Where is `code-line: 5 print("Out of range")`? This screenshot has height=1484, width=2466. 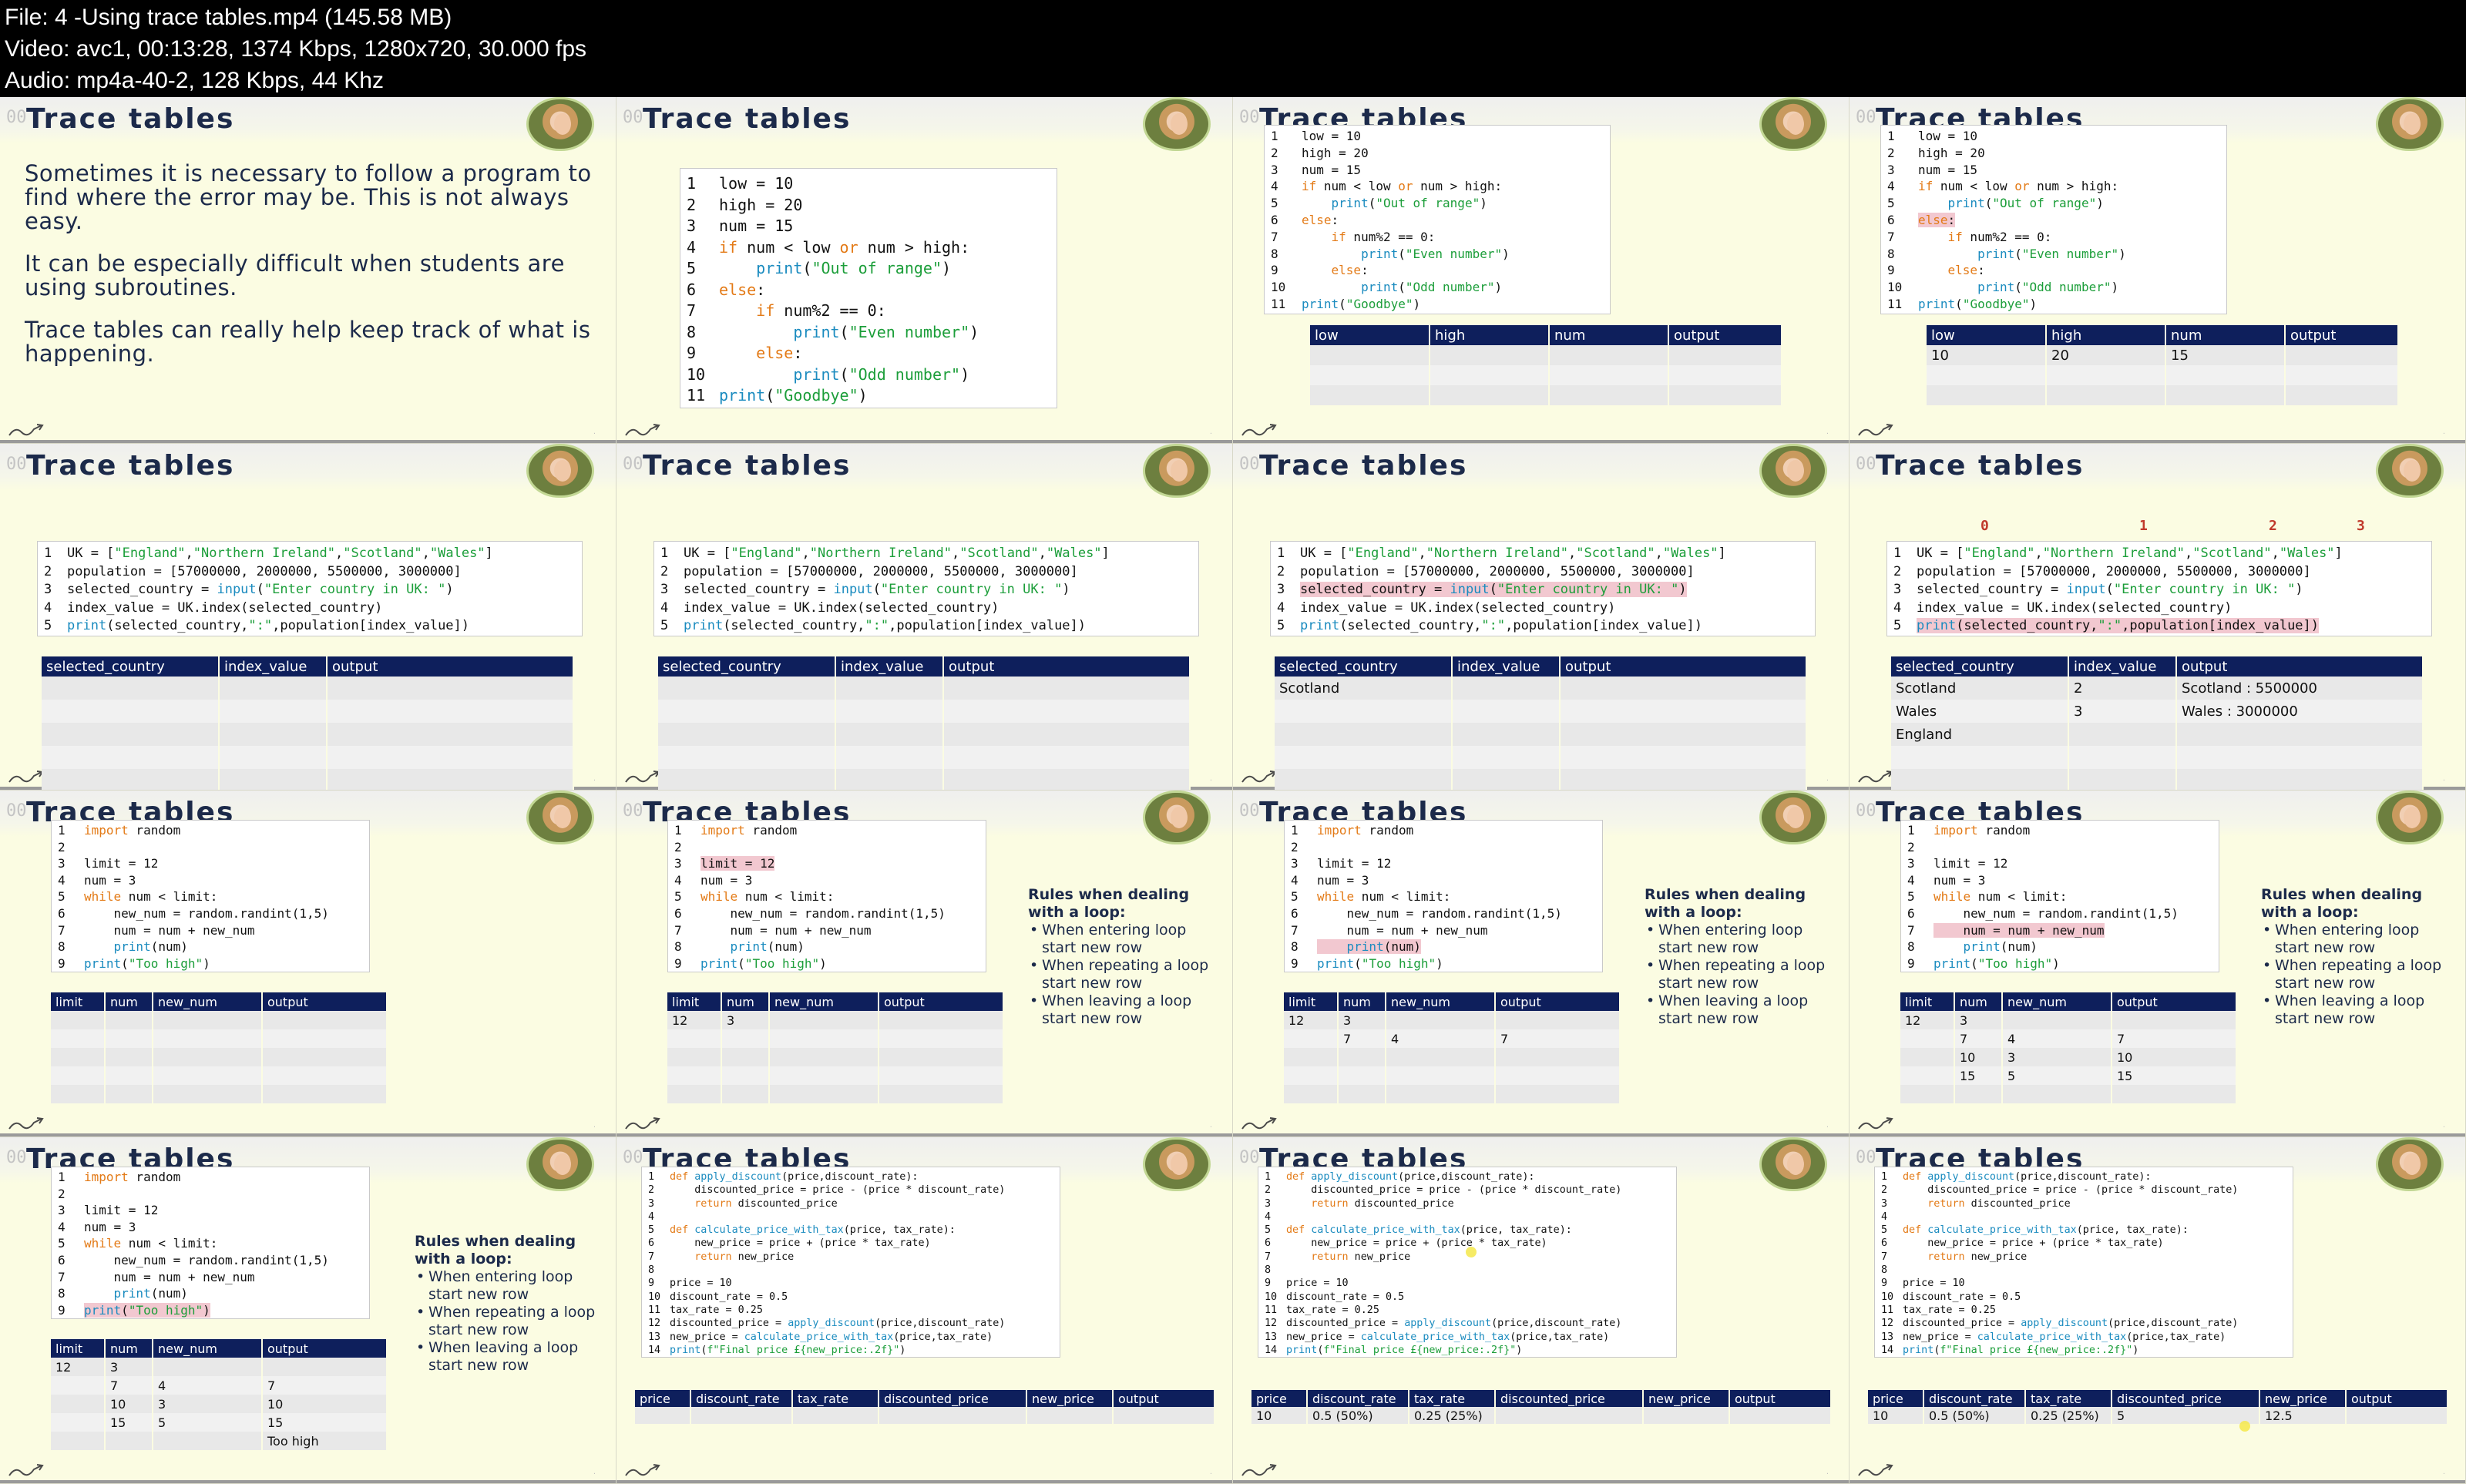
code-line: 5 print("Out of range") is located at coordinates (2053, 203).